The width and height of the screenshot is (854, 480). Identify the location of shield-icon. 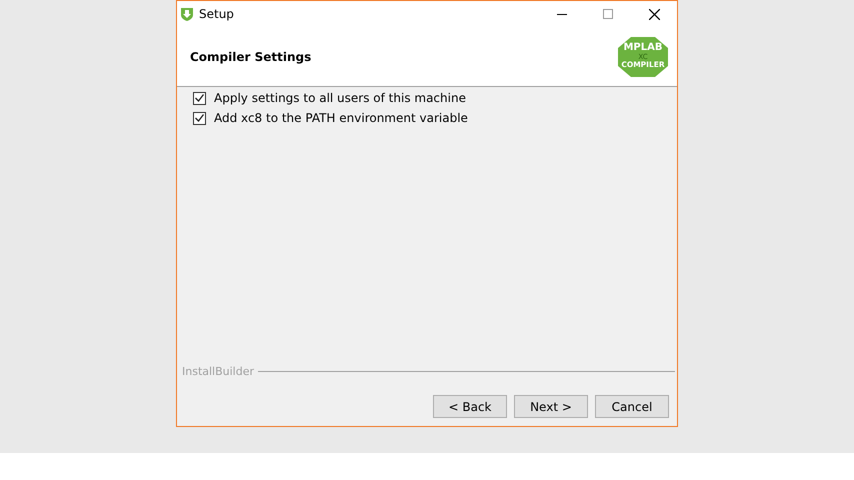
(187, 14).